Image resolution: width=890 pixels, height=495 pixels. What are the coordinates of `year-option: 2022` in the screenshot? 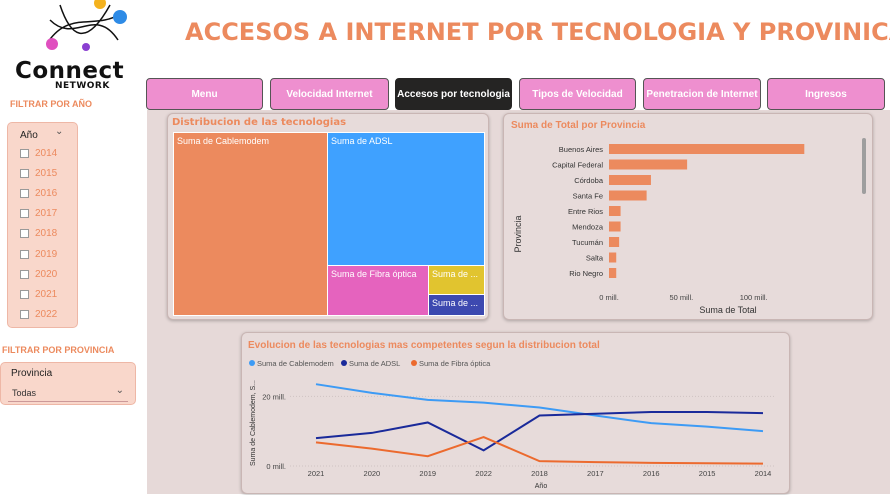 It's located at (38, 315).